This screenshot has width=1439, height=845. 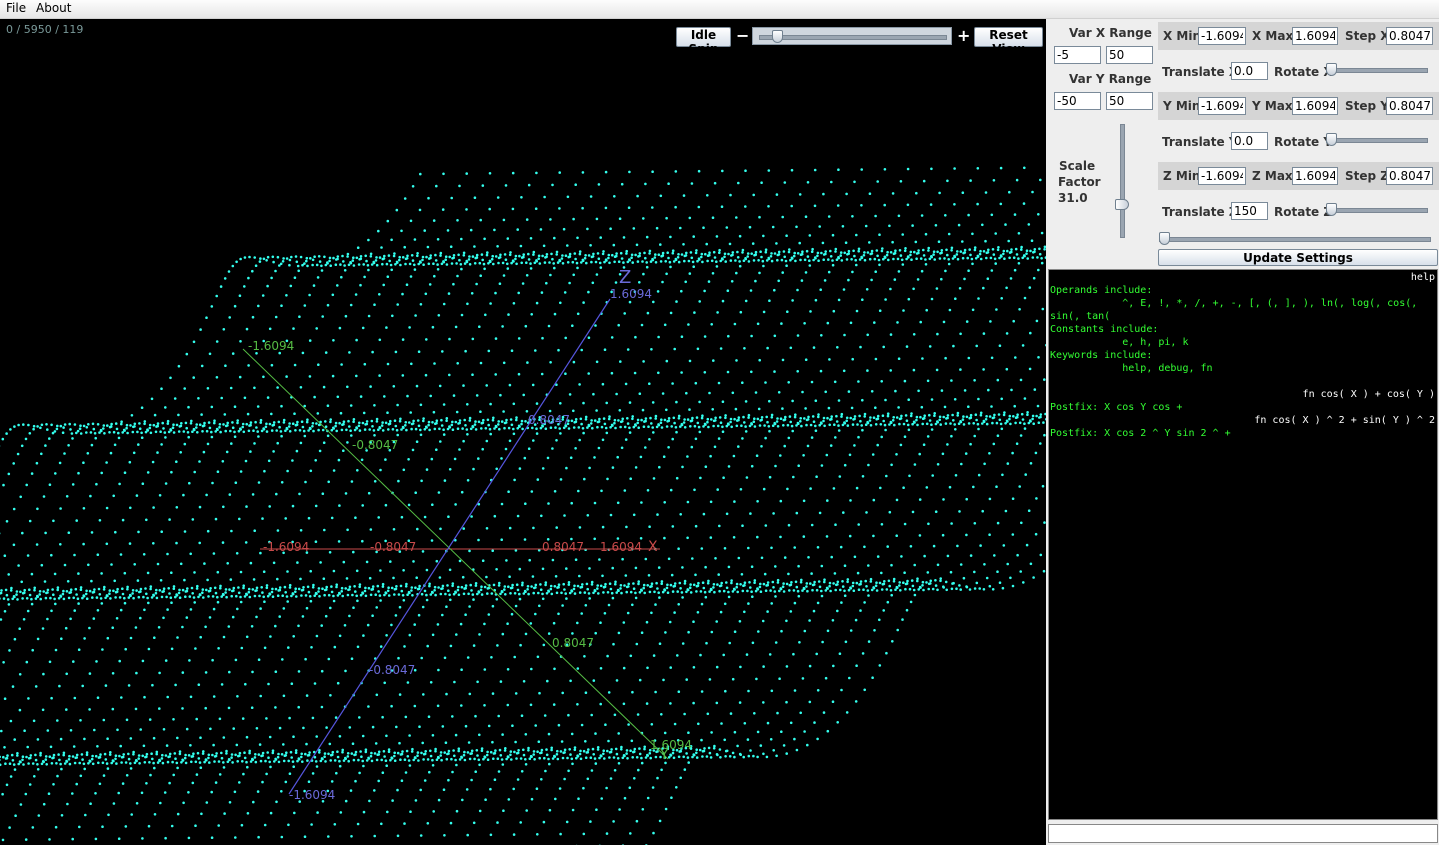 What do you see at coordinates (1222, 176) in the screenshot?
I see `z-min-field` at bounding box center [1222, 176].